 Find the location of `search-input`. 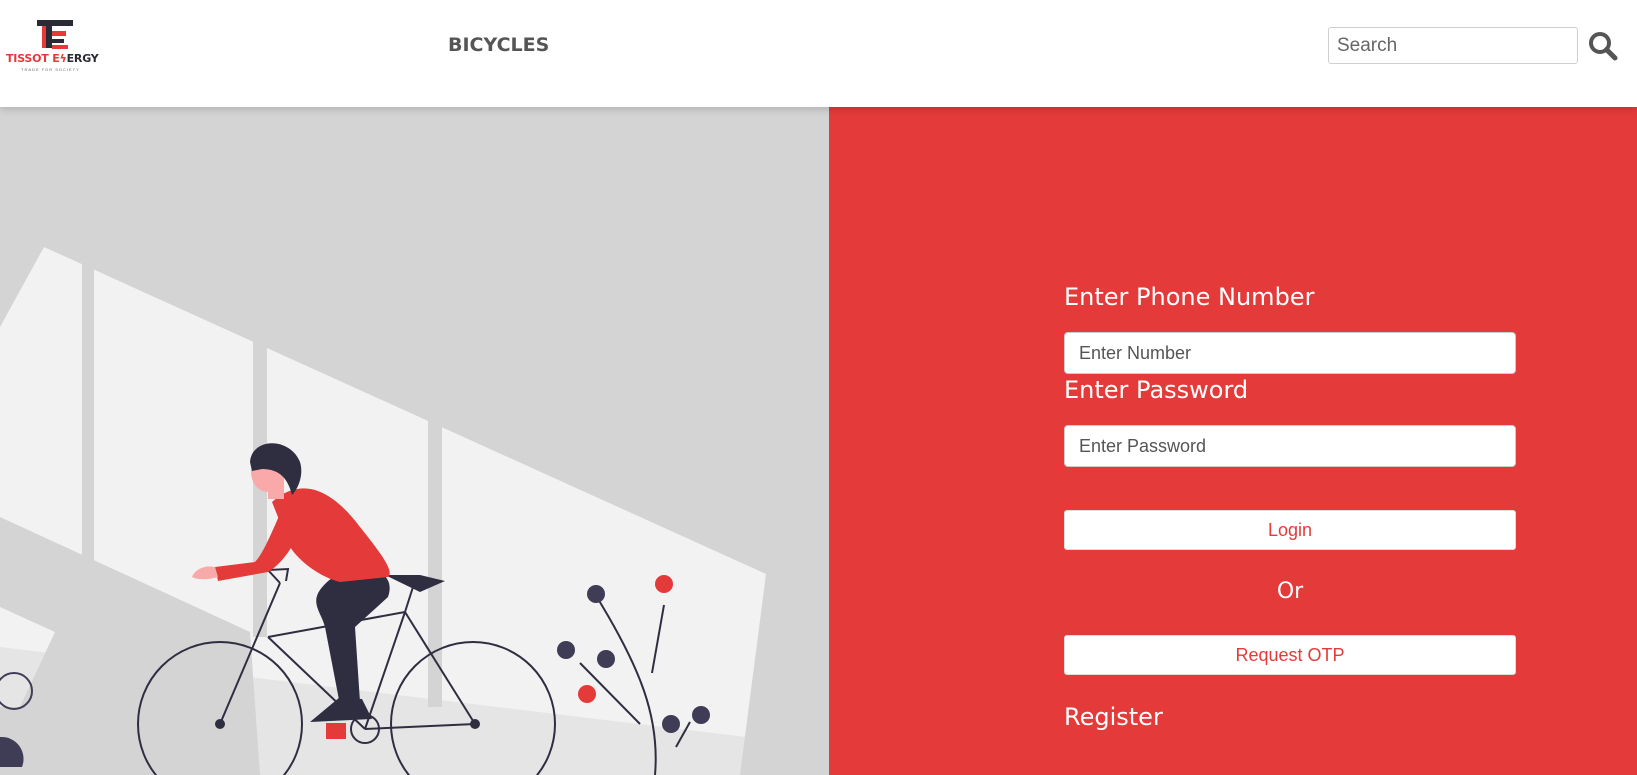

search-input is located at coordinates (1453, 45).